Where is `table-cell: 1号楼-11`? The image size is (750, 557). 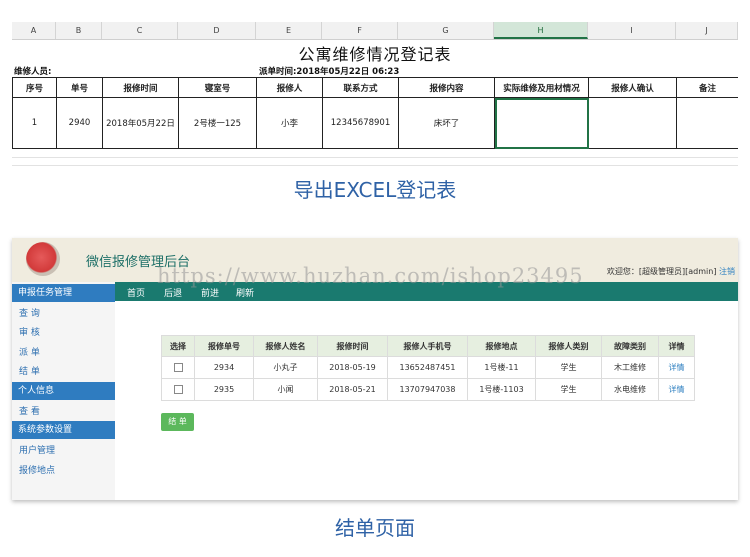
table-cell: 1号楼-11 is located at coordinates (501, 367).